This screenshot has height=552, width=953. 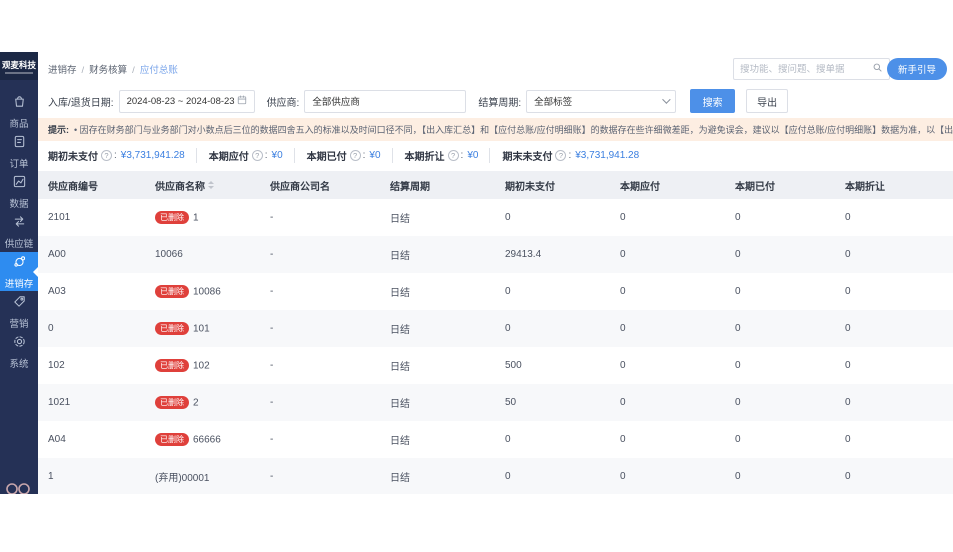 What do you see at coordinates (19, 104) in the screenshot?
I see `bag-icon` at bounding box center [19, 104].